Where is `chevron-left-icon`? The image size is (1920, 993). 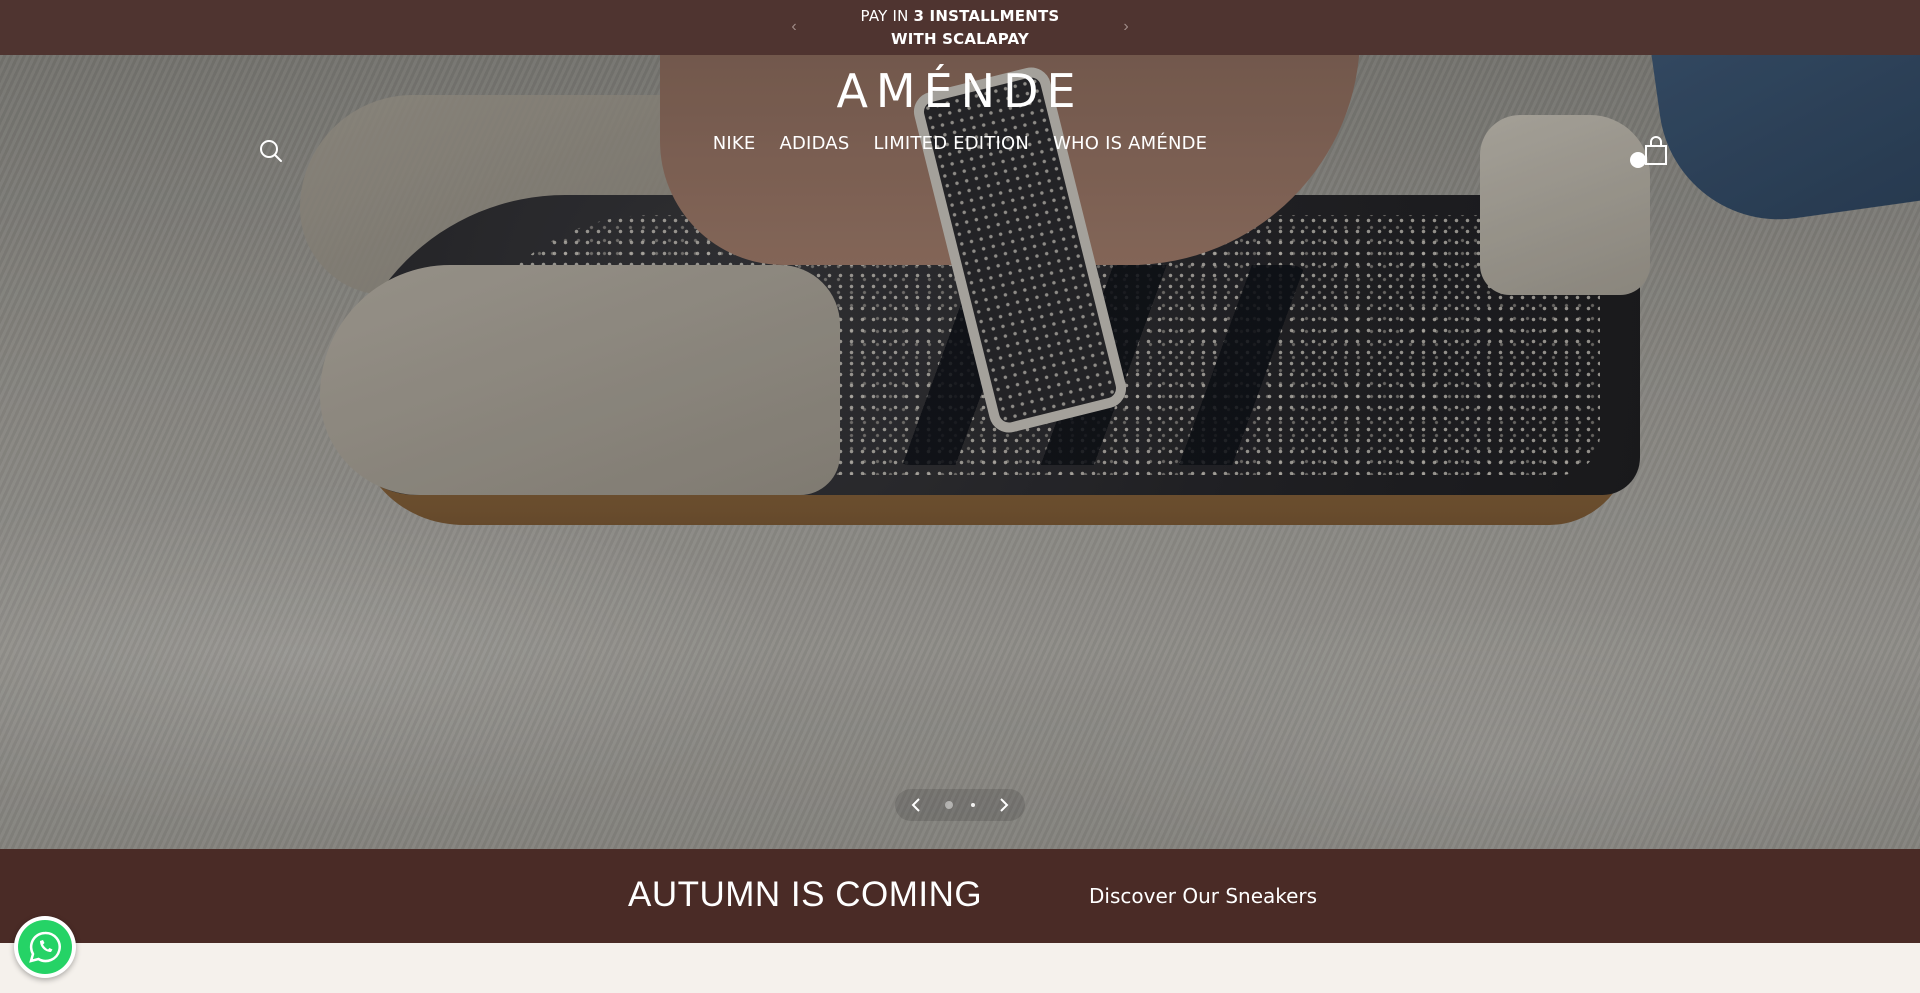
chevron-left-icon is located at coordinates (915, 805).